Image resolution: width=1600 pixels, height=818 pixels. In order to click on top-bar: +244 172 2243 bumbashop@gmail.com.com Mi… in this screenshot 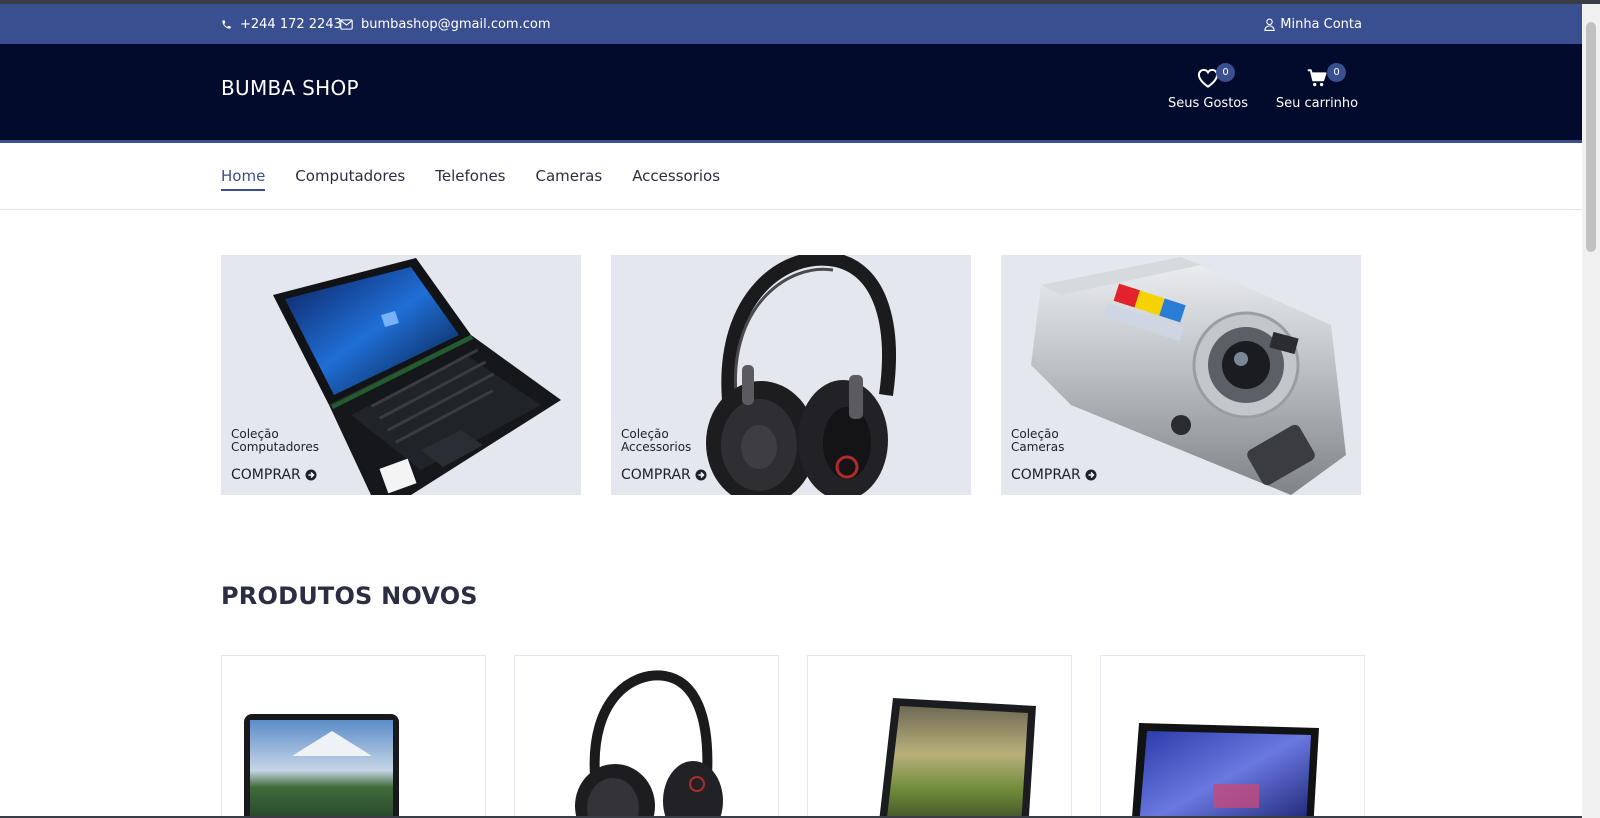, I will do `click(791, 24)`.